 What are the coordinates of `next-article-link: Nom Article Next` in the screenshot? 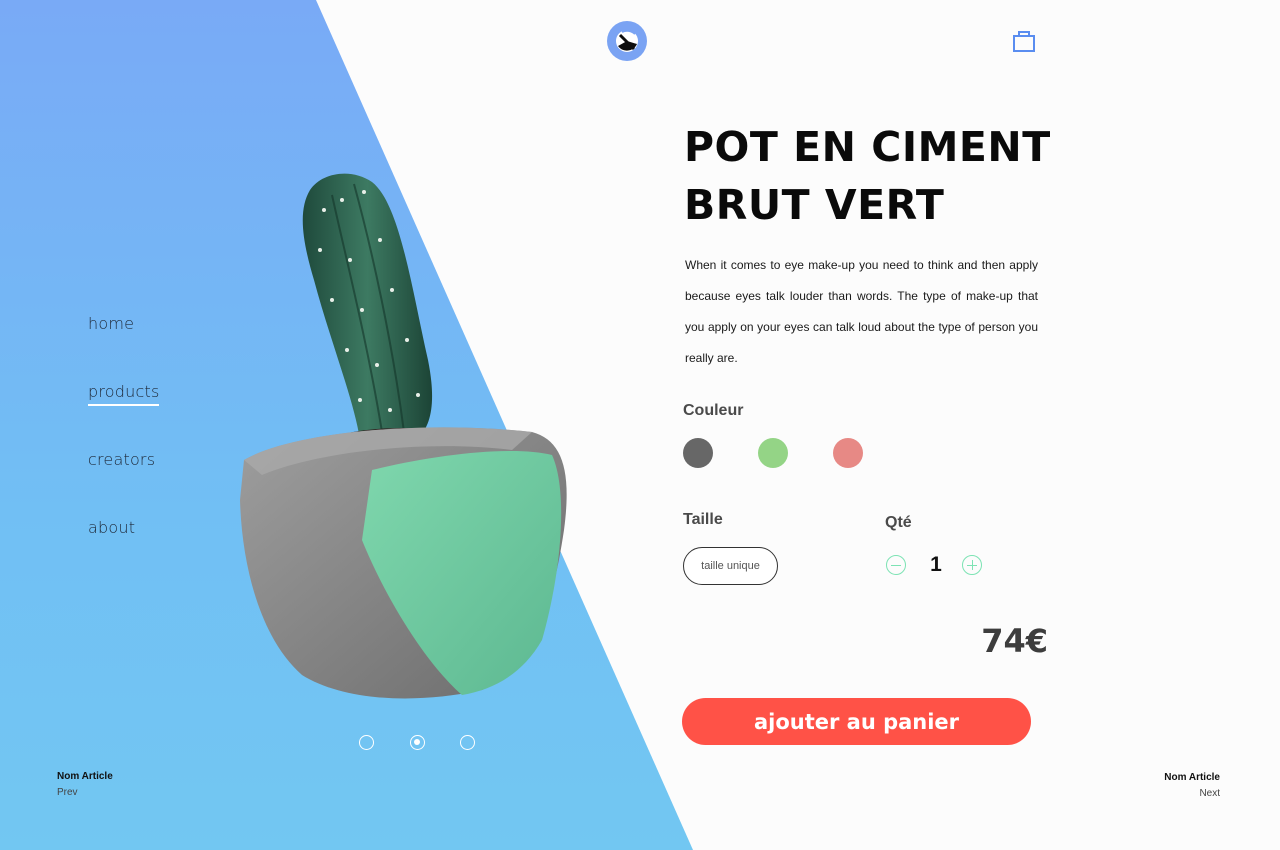 It's located at (1192, 785).